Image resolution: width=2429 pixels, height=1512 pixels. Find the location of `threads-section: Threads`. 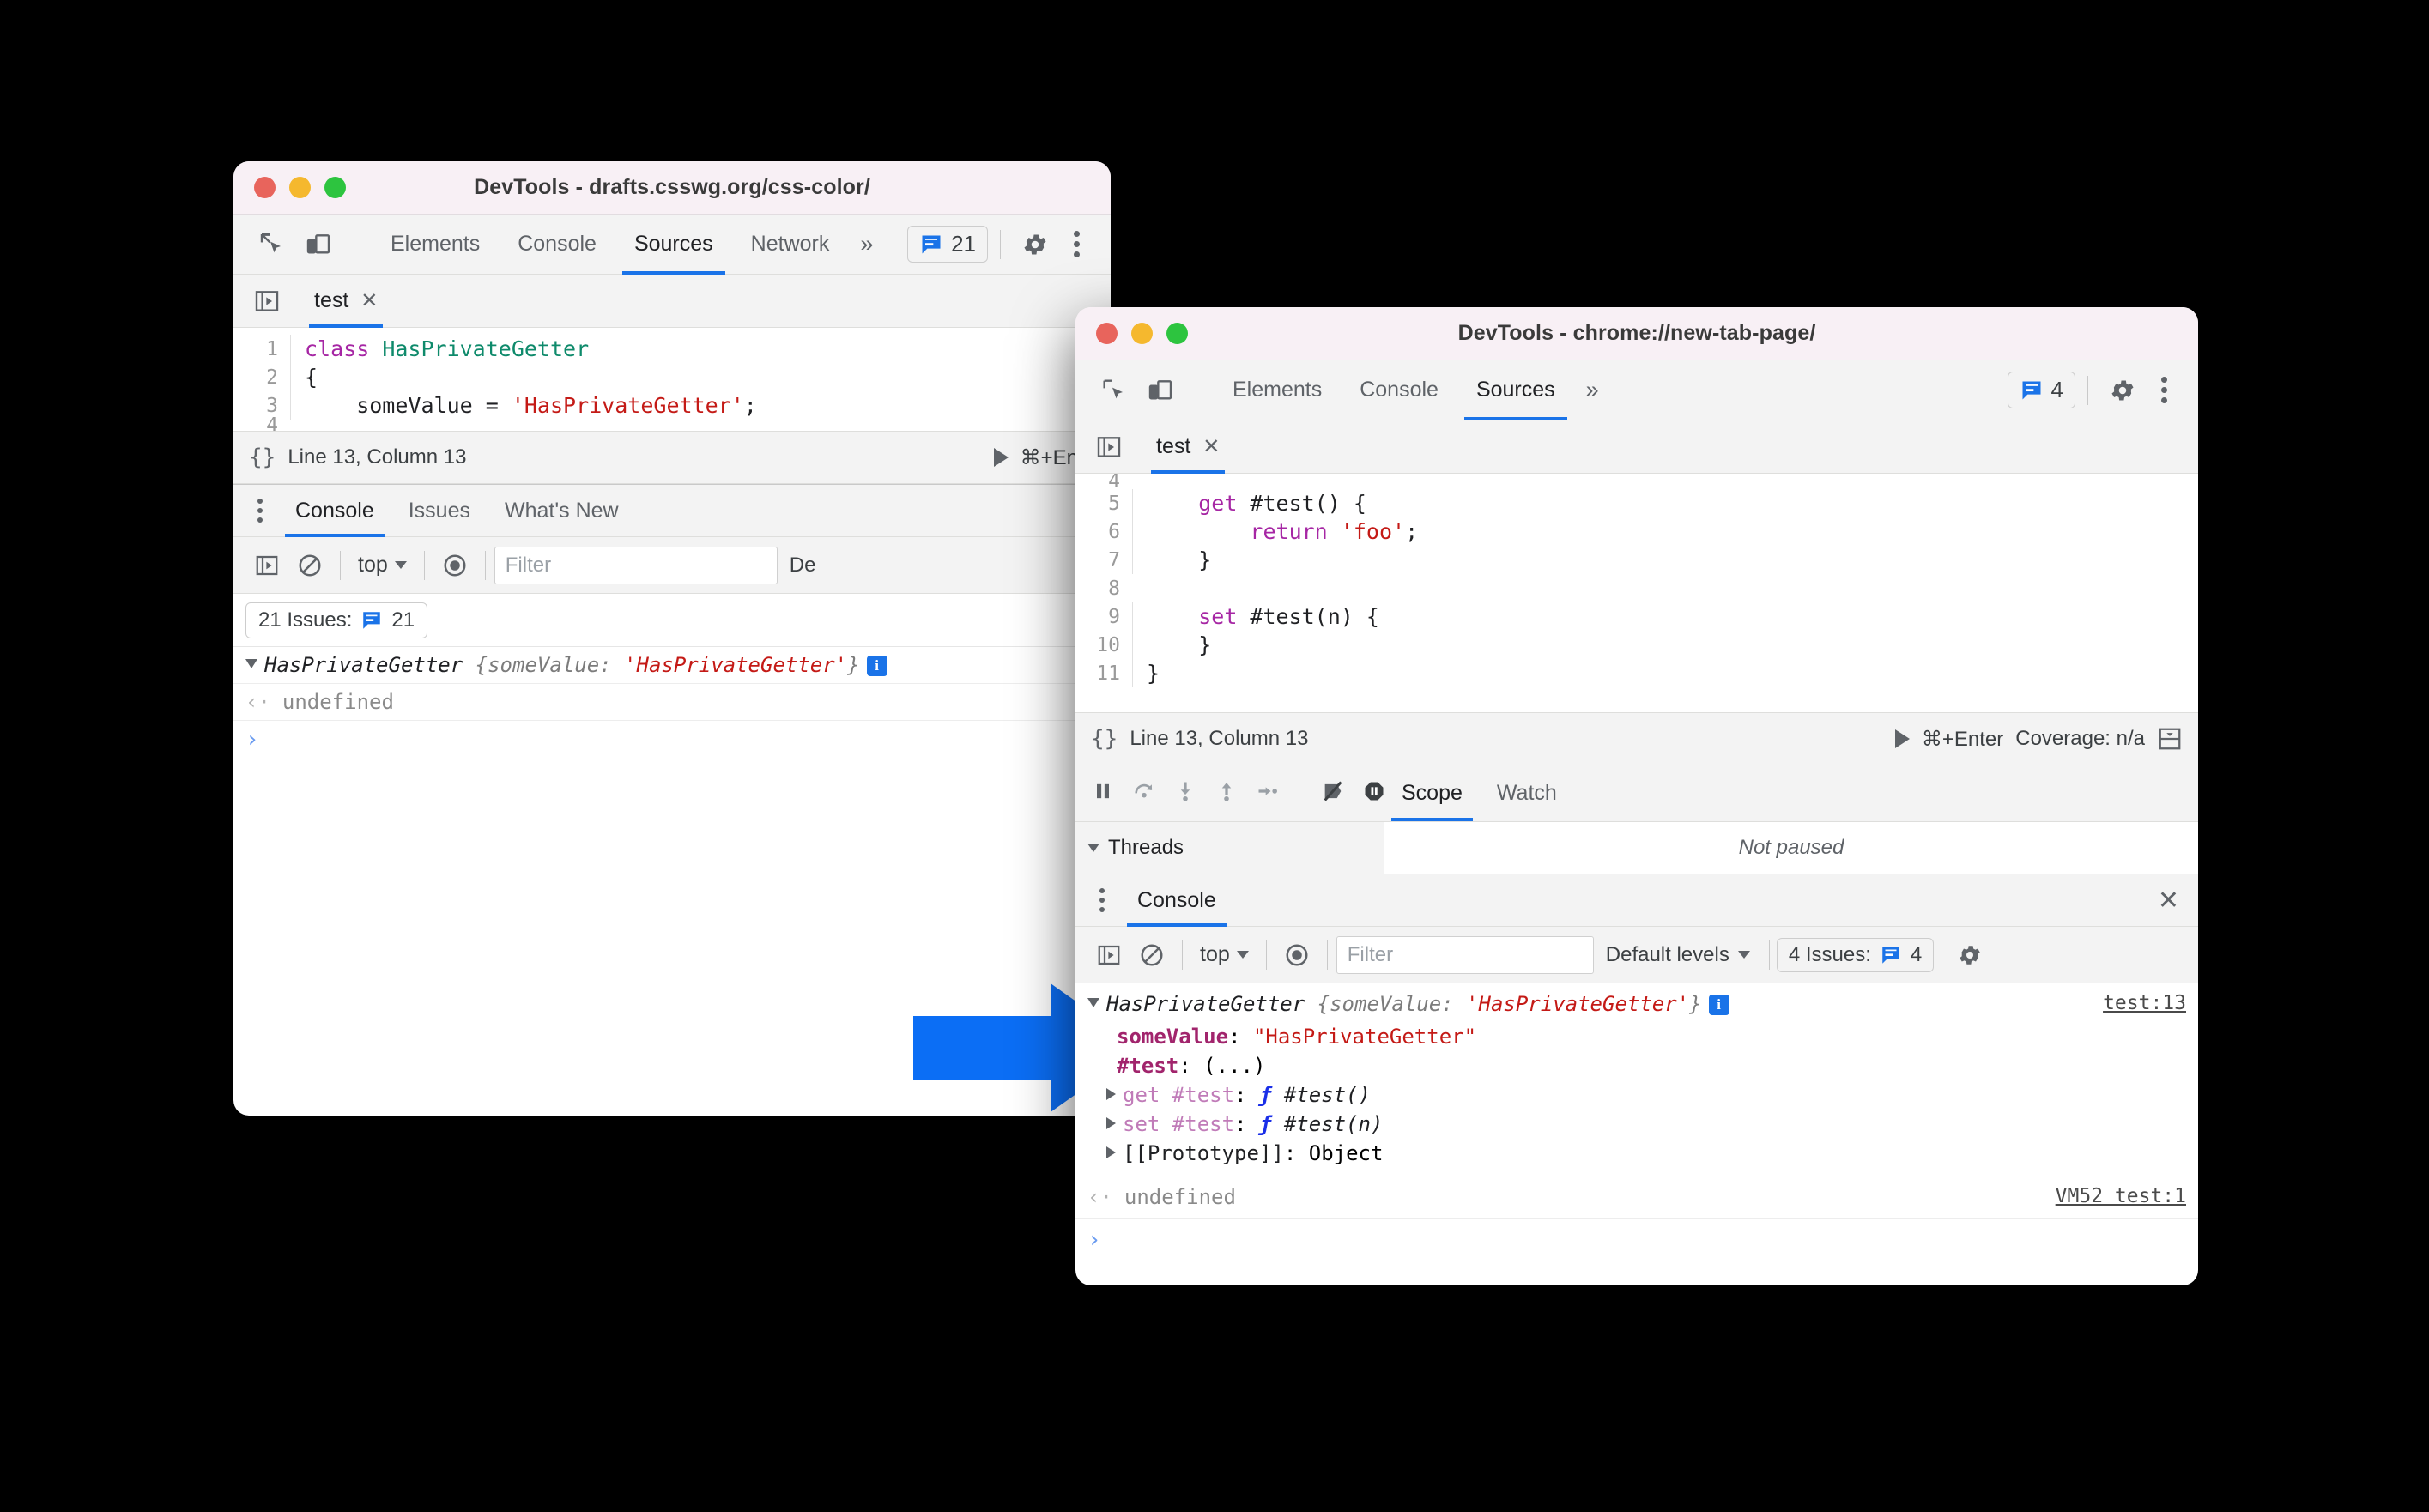

threads-section: Threads is located at coordinates (1229, 848).